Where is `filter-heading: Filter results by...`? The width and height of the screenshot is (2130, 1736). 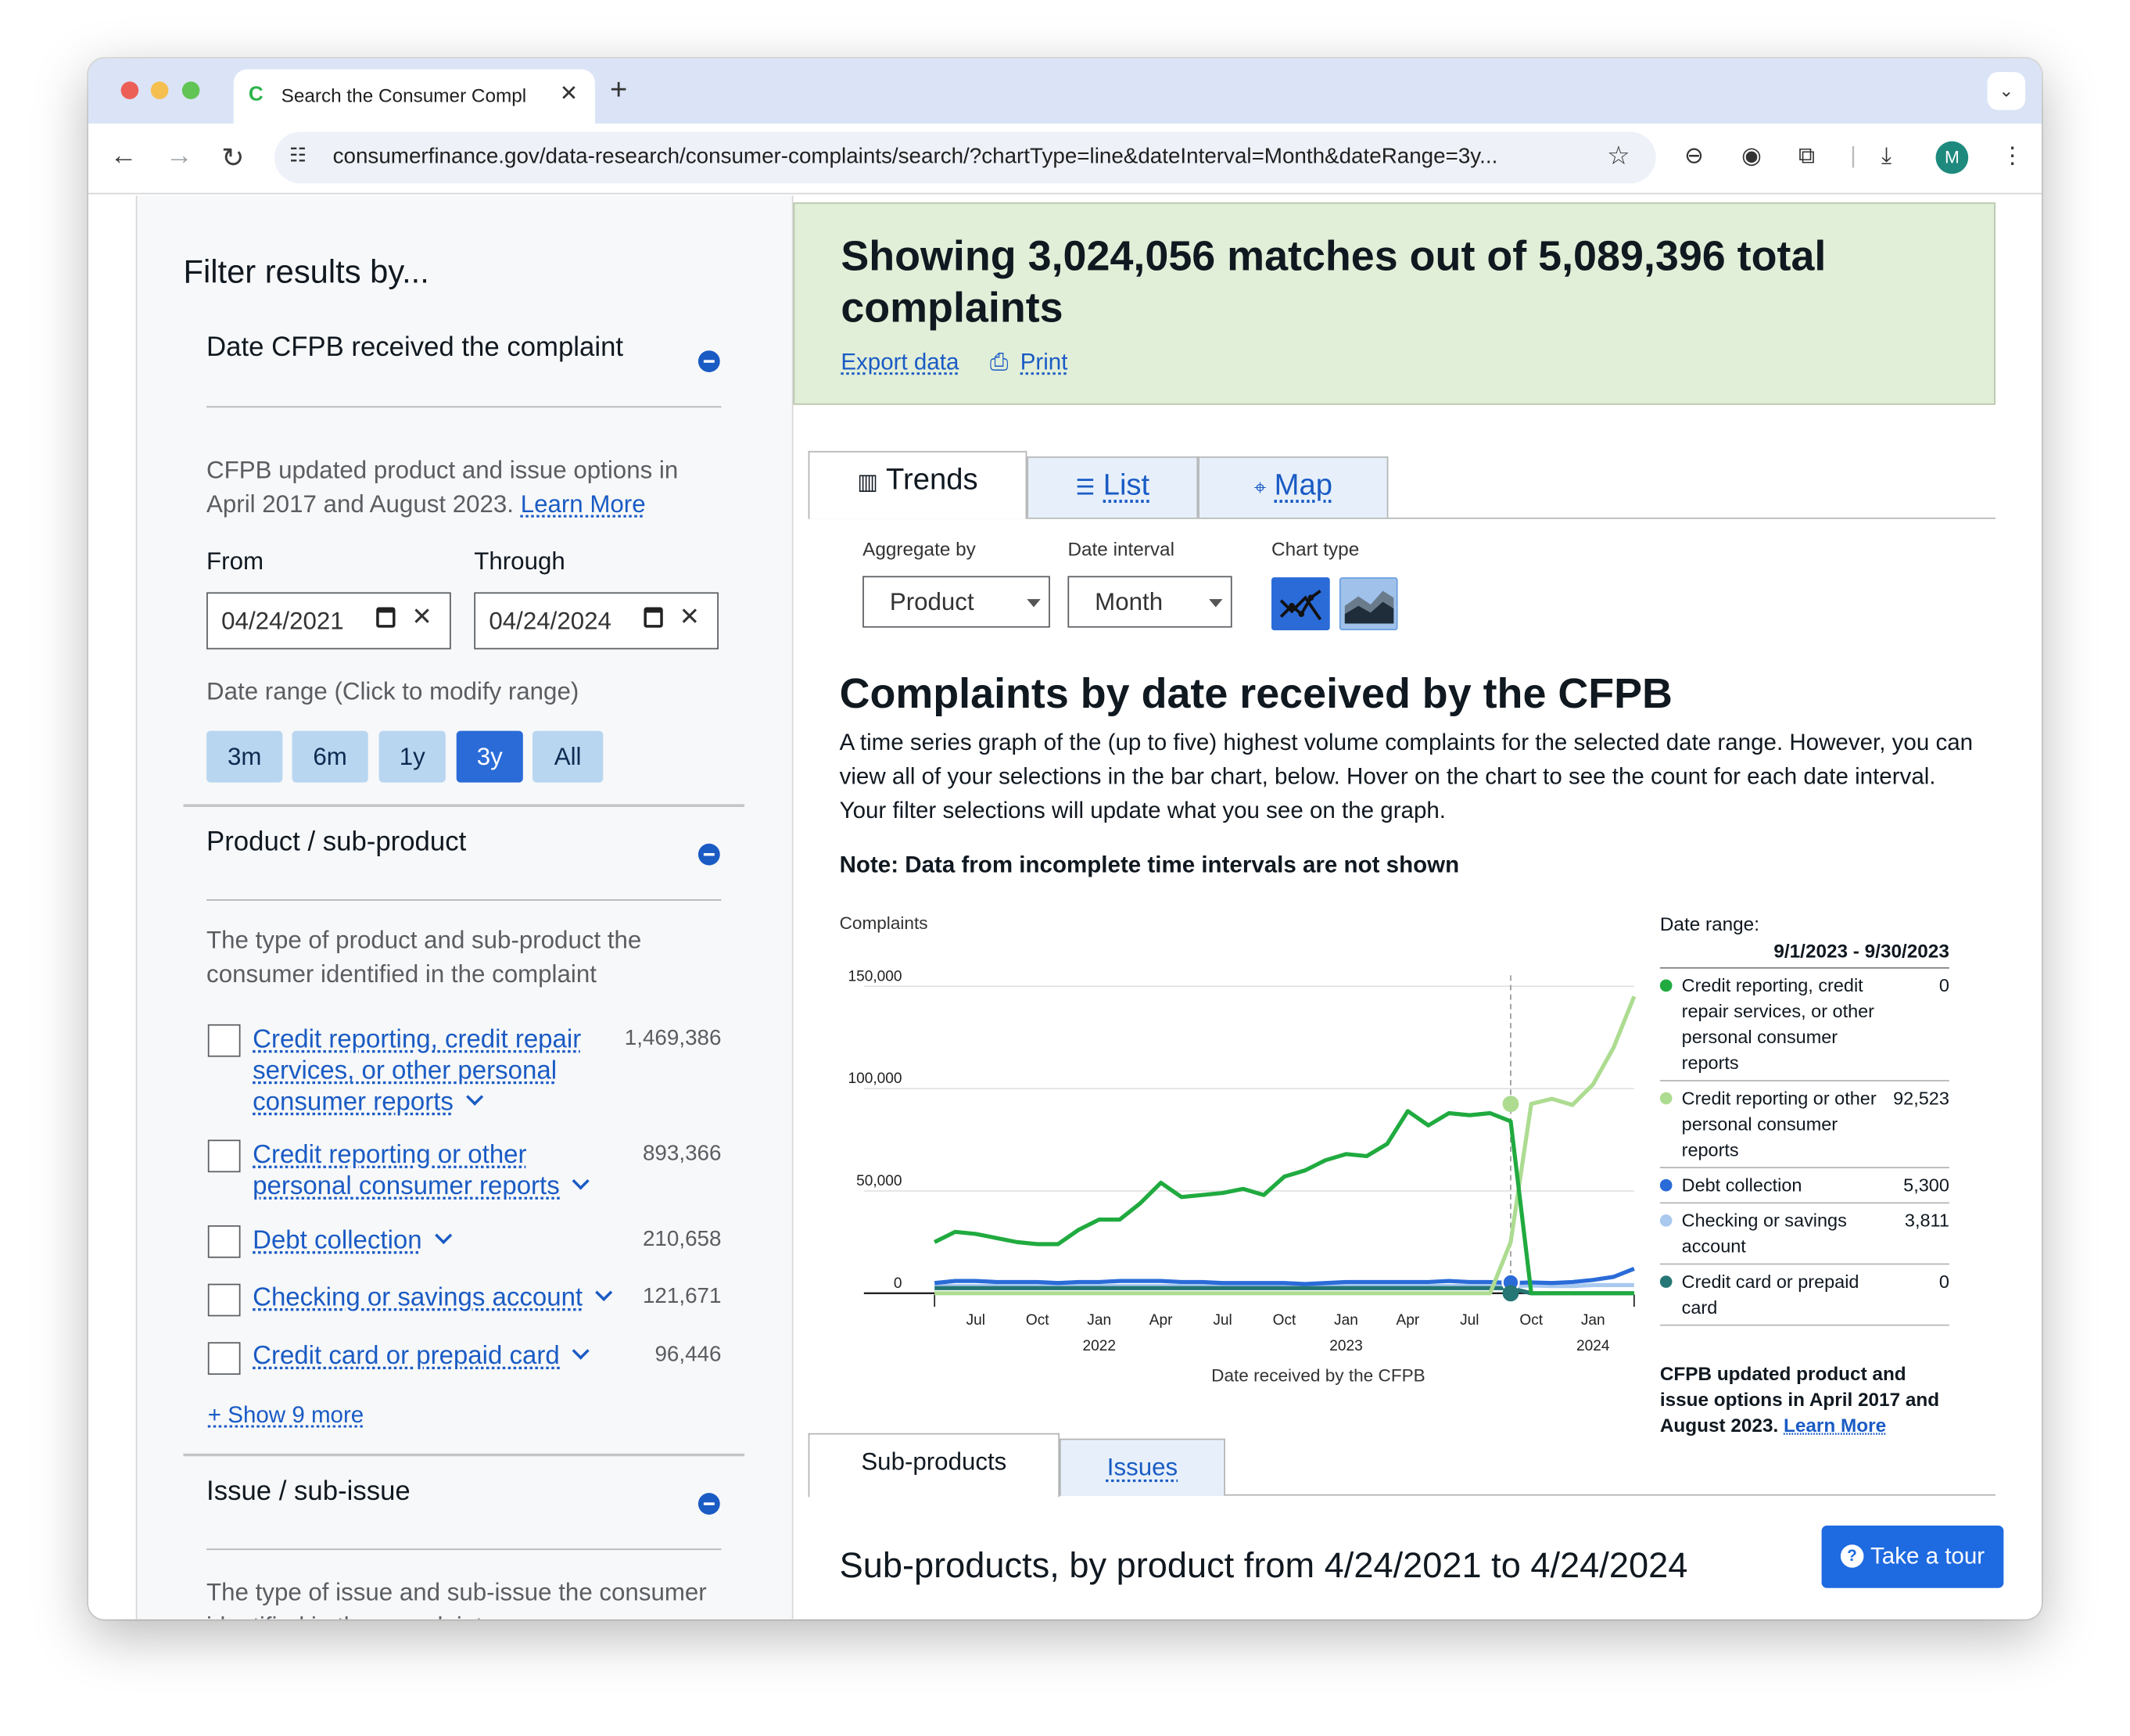
filter-heading: Filter results by... is located at coordinates (306, 272).